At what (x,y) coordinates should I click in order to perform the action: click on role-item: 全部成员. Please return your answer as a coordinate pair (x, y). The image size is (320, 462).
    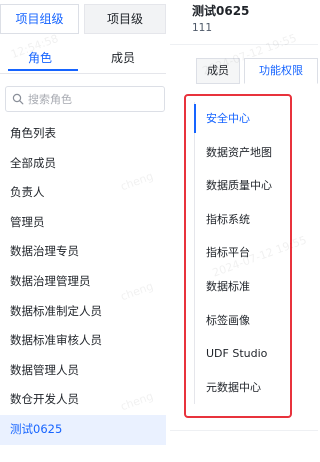
    Looking at the image, I should click on (83, 164).